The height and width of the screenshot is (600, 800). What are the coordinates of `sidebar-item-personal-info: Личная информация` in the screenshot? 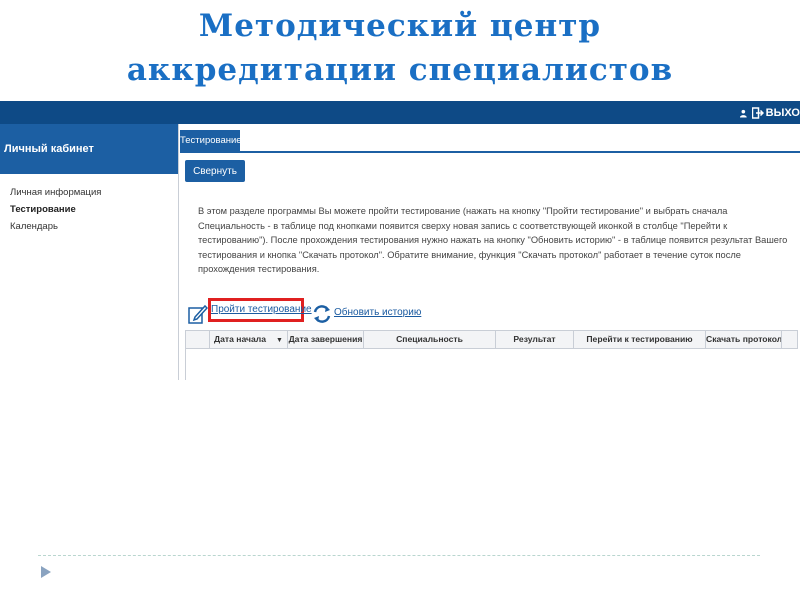 It's located at (89, 192).